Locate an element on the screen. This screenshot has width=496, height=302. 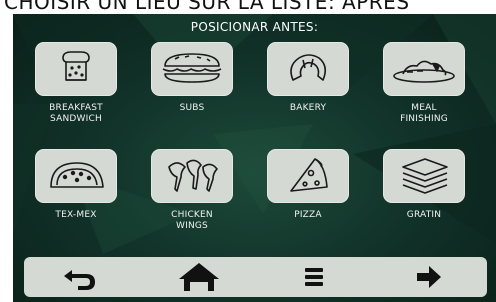
category-breakfast-sandwich-button is located at coordinates (76, 69).